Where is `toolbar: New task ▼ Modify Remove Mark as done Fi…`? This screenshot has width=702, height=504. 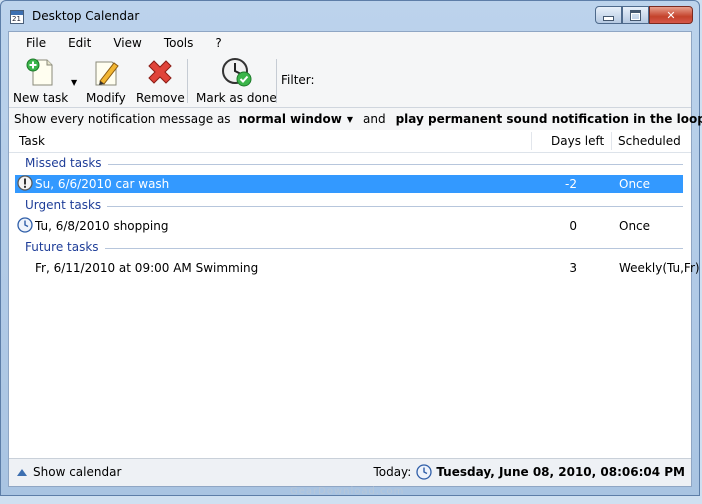 toolbar: New task ▼ Modify Remove Mark as done Fi… is located at coordinates (350, 80).